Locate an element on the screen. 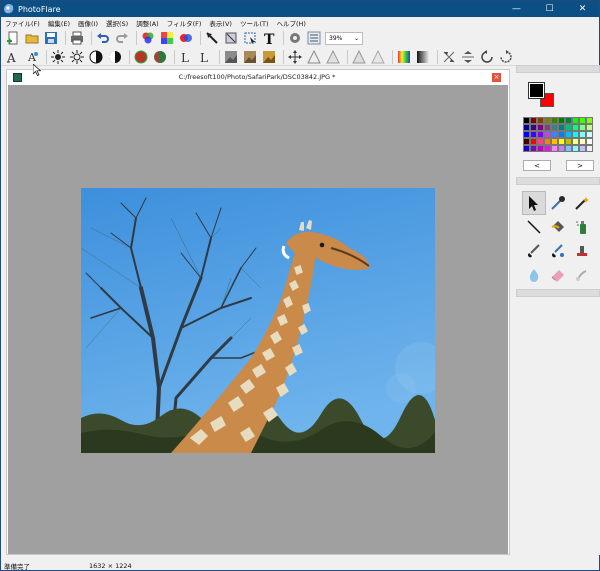  menu-filter: フィルタ(F) is located at coordinates (184, 23).